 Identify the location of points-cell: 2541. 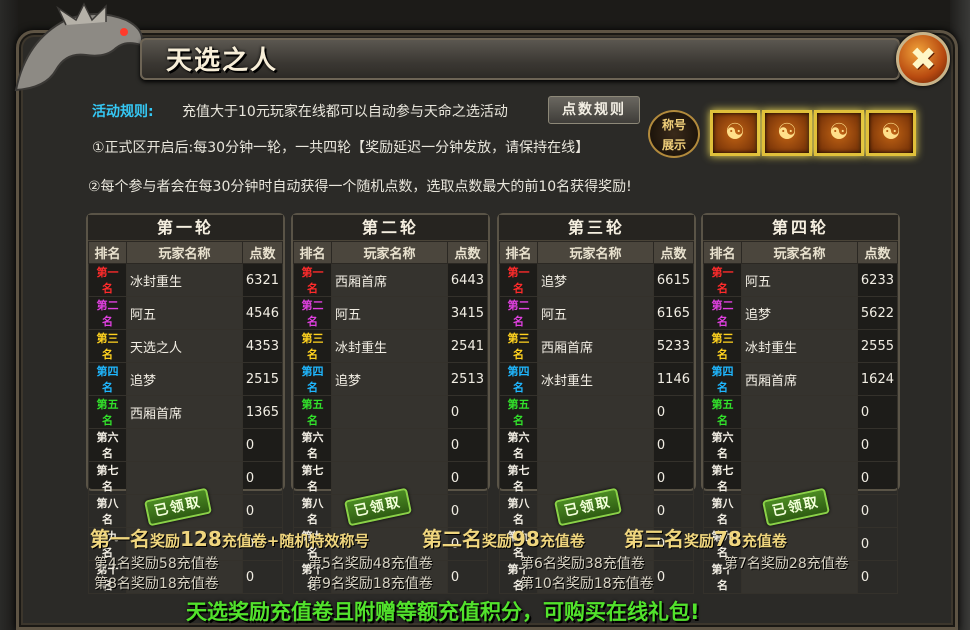
(467, 346).